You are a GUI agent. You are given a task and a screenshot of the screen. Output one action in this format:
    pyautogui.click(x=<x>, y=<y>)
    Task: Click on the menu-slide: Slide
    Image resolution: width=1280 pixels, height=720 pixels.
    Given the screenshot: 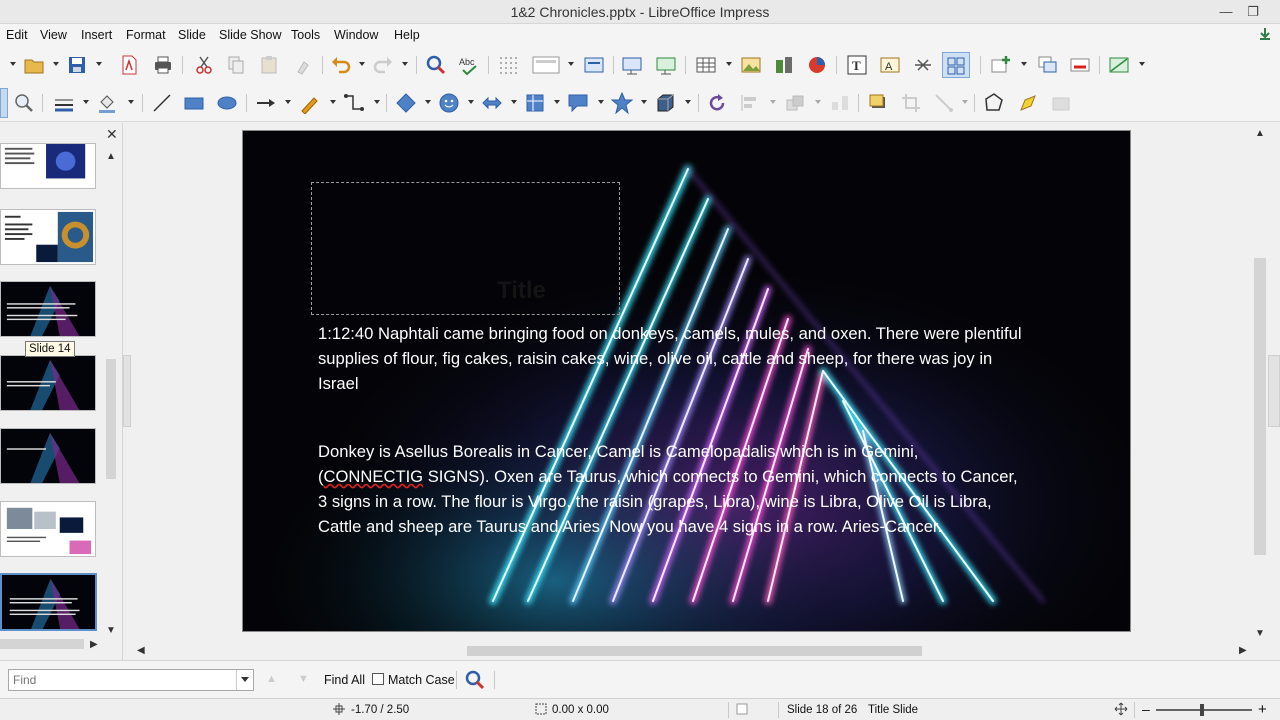 What is the action you would take?
    pyautogui.click(x=192, y=35)
    